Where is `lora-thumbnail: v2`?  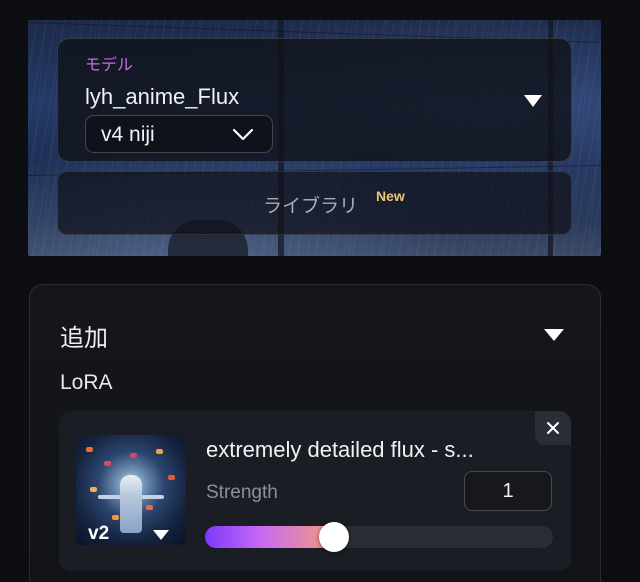 lora-thumbnail: v2 is located at coordinates (131, 490).